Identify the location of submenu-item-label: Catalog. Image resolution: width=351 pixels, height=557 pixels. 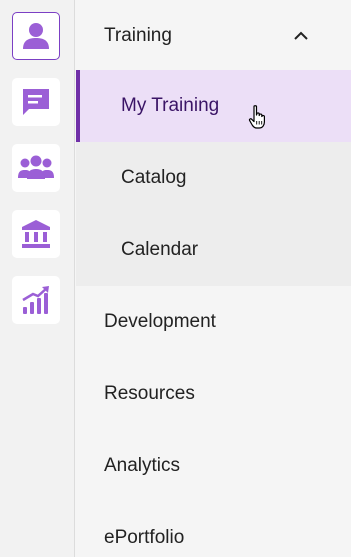
(154, 177).